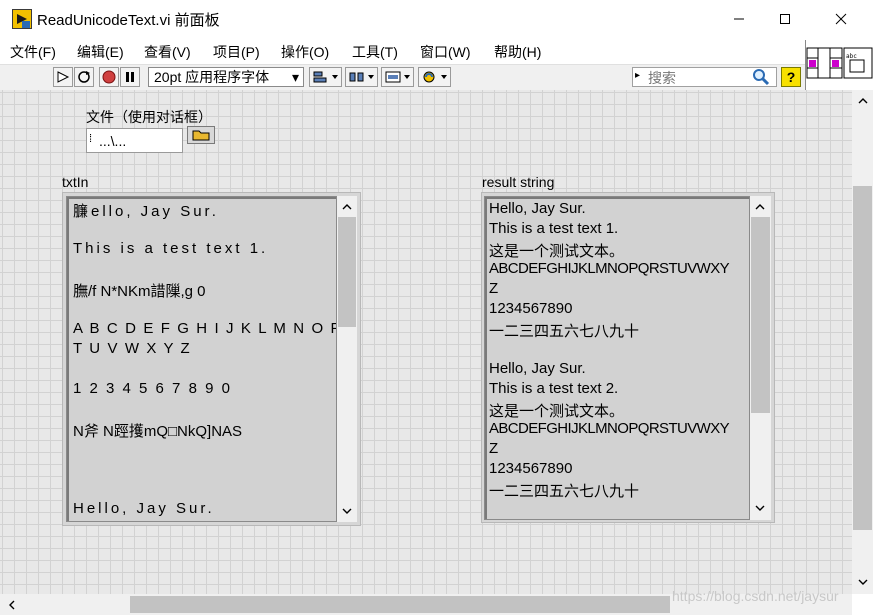  What do you see at coordinates (171, 248) in the screenshot?
I see `txtin-line: This is a test text 1.` at bounding box center [171, 248].